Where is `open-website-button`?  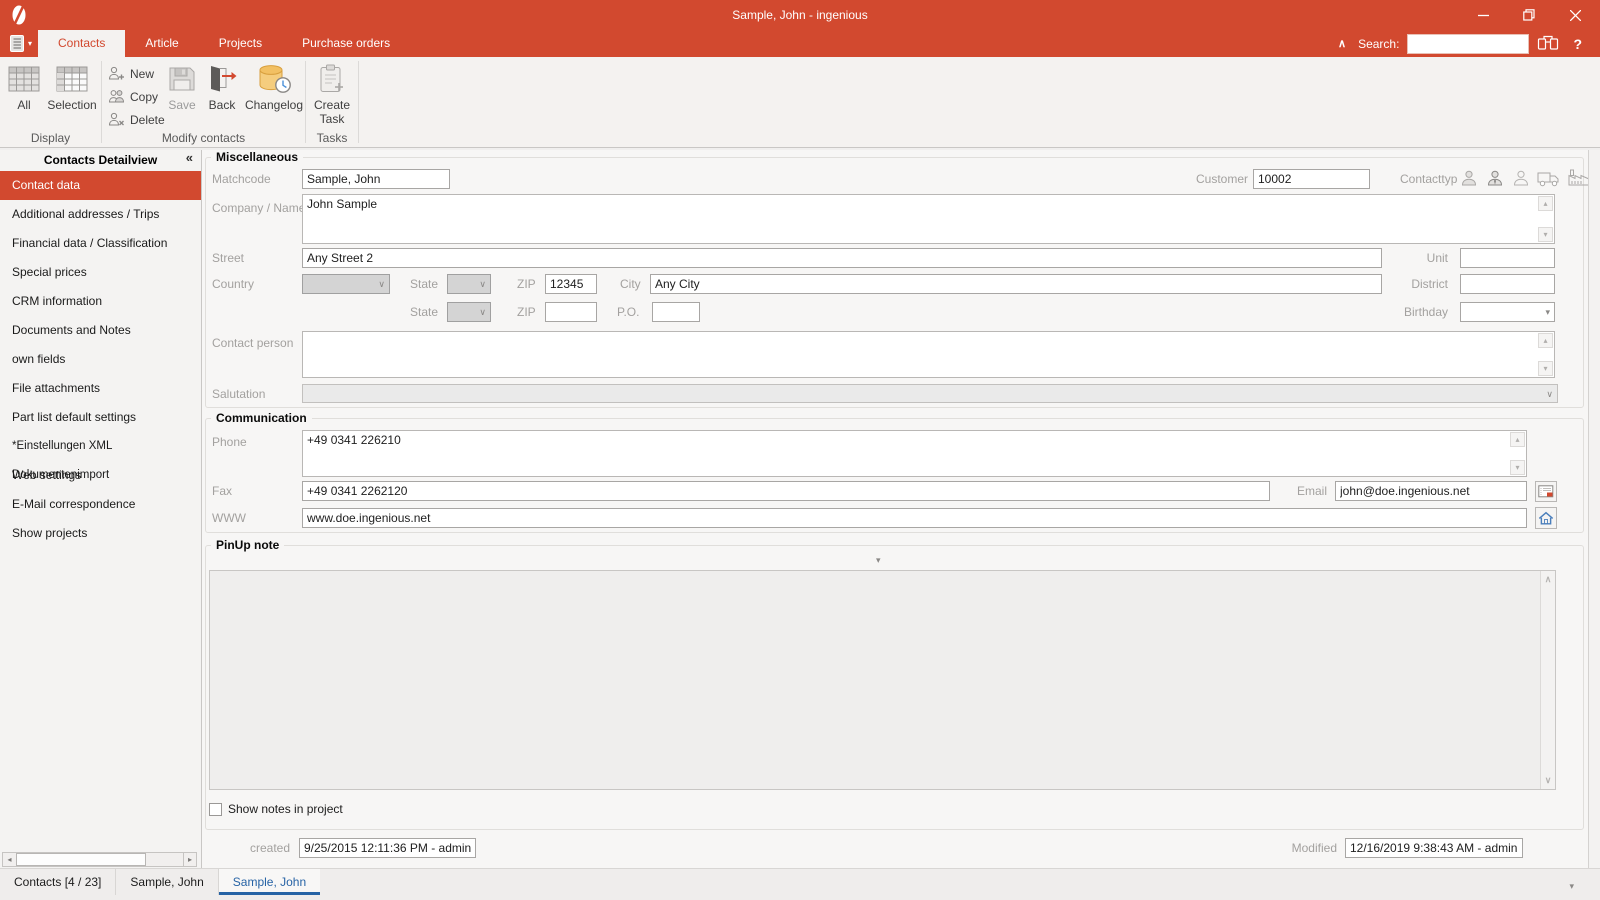
open-website-button is located at coordinates (1546, 518).